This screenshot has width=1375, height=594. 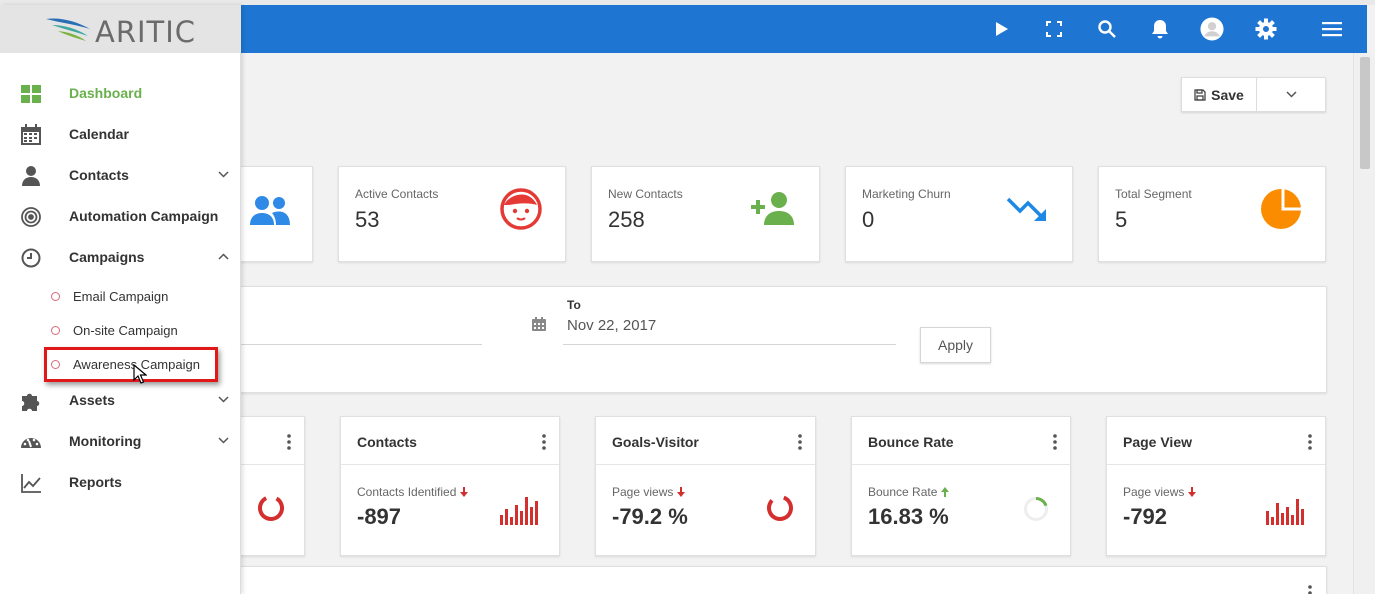 I want to click on metric-card-title: Goals-Visitor, so click(x=655, y=442).